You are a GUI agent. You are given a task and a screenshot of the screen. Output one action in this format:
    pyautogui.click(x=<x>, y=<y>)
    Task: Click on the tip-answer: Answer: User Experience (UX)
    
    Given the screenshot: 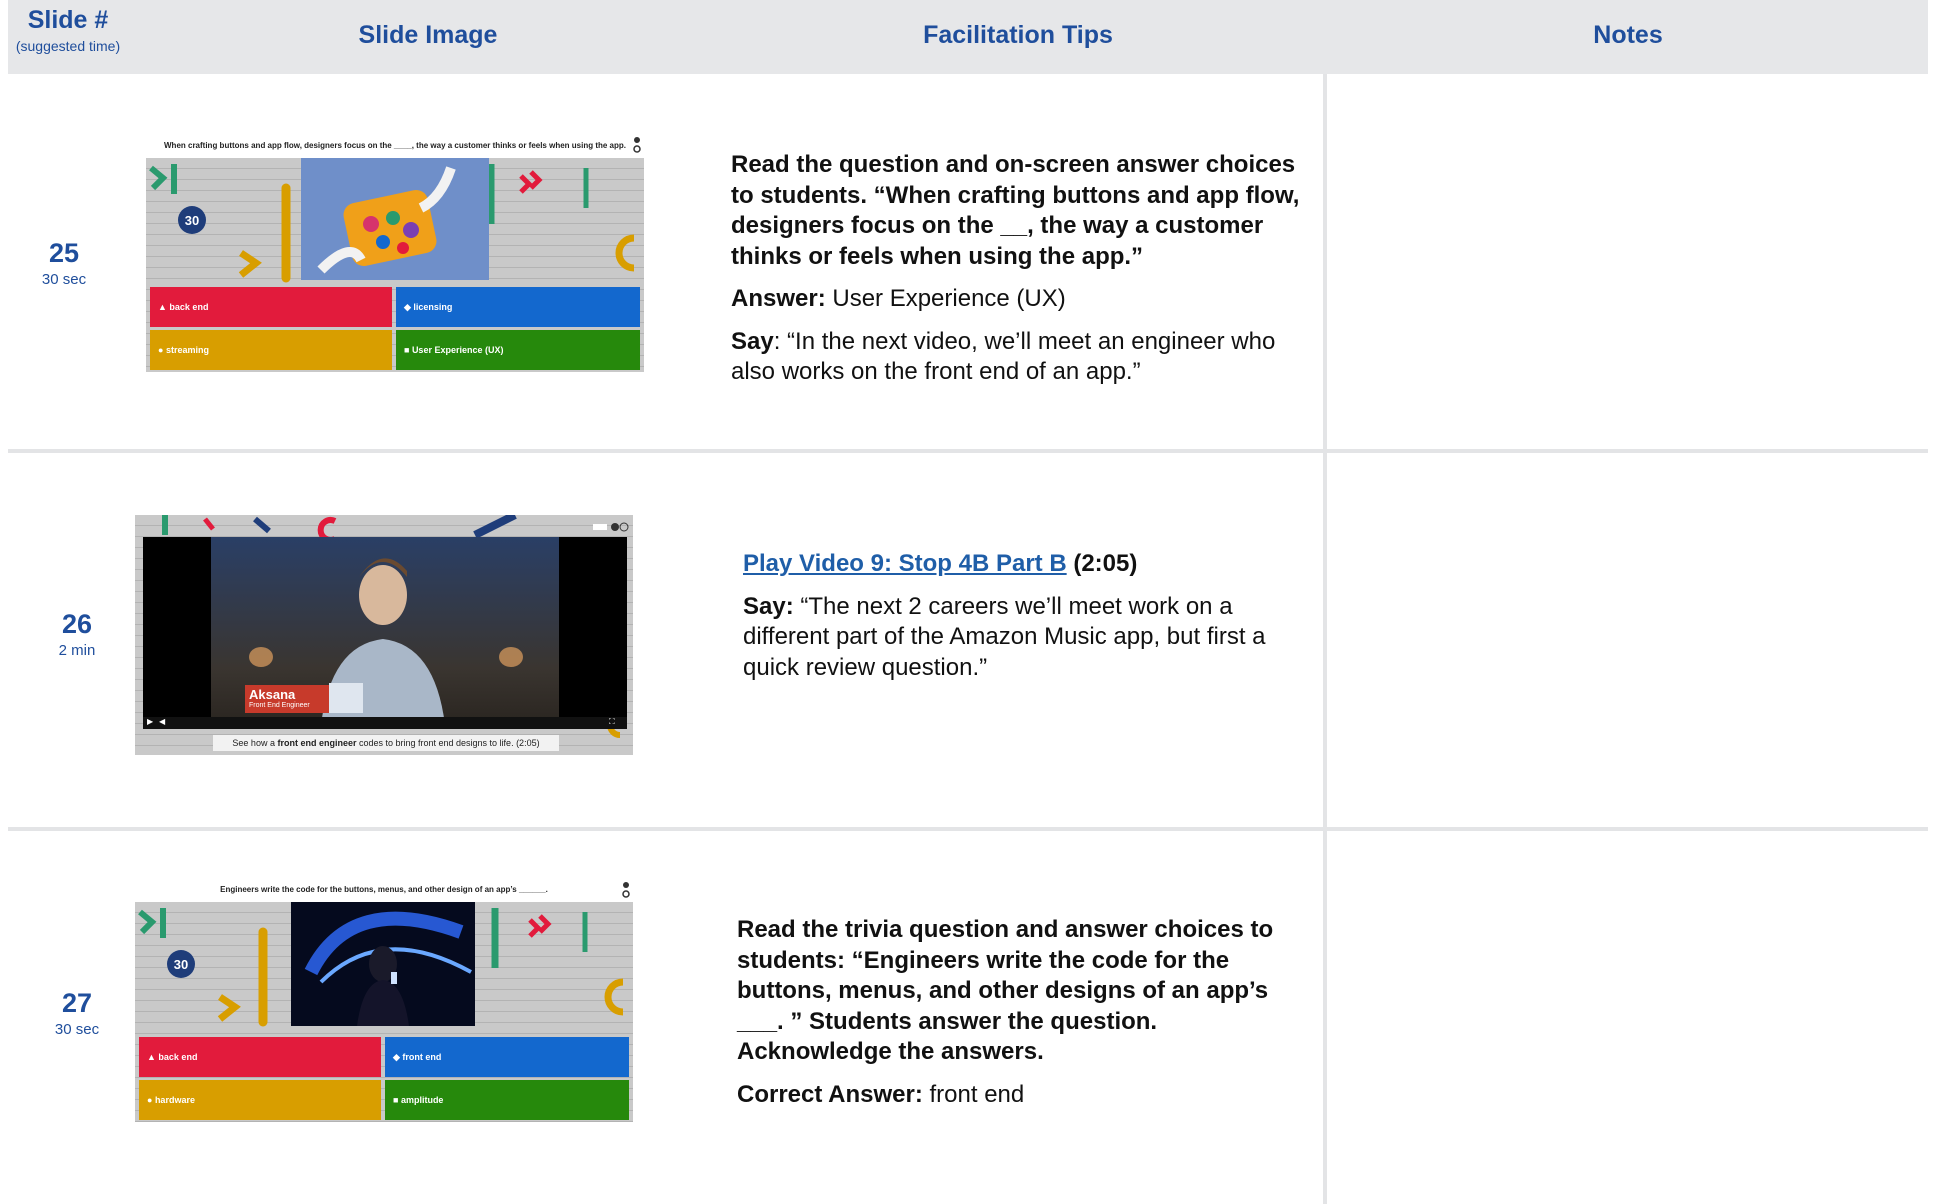 What is the action you would take?
    pyautogui.click(x=898, y=298)
    